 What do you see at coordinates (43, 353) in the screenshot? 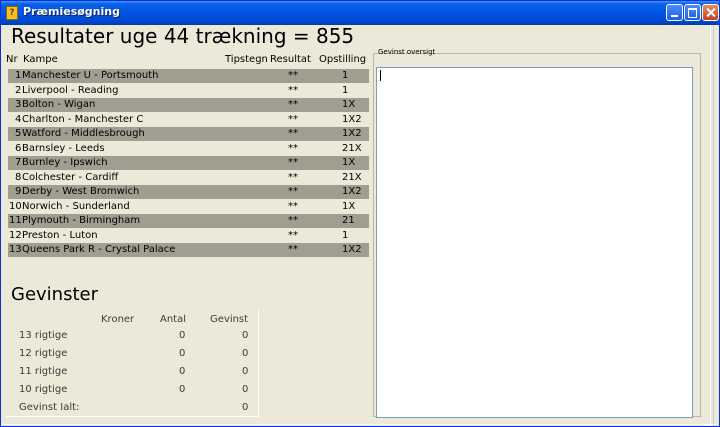
I see `prize-label: 12 rigtige` at bounding box center [43, 353].